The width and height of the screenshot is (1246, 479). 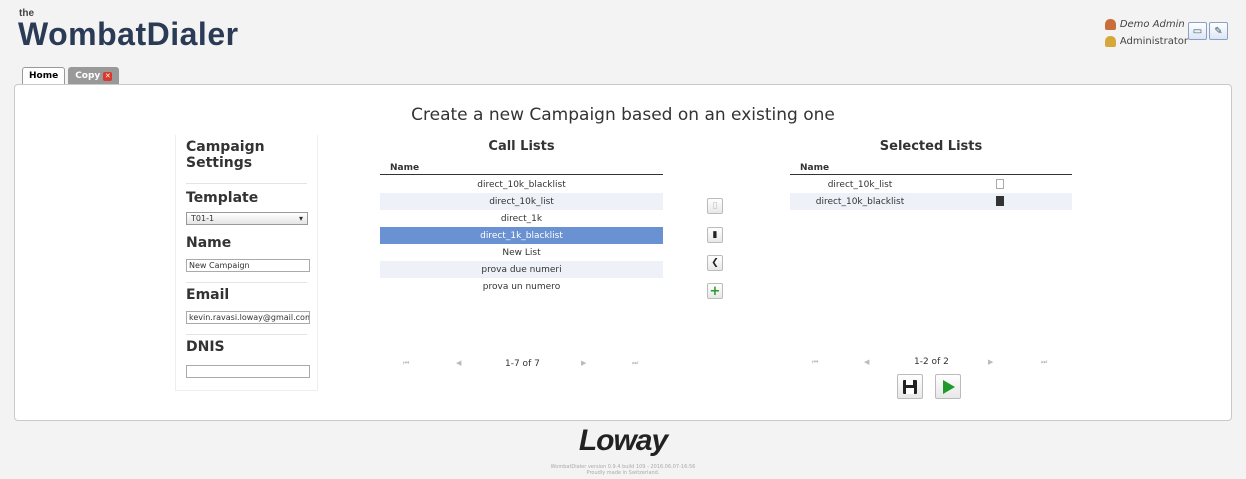 What do you see at coordinates (209, 243) in the screenshot?
I see `name-label: Name` at bounding box center [209, 243].